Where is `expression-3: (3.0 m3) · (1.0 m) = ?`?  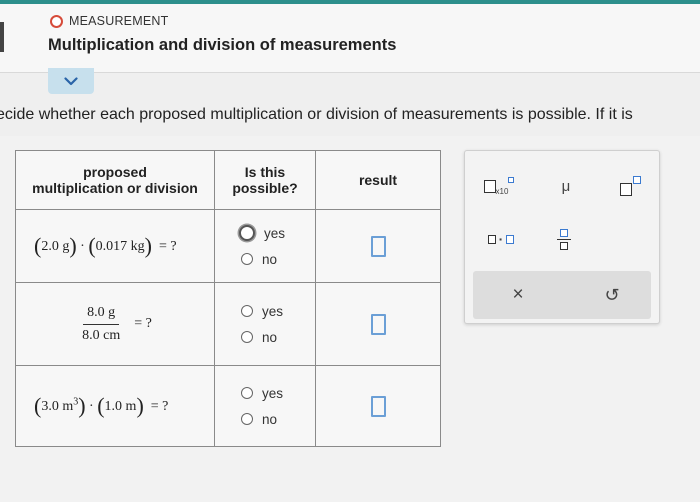
expression-3: (3.0 m3) · (1.0 m) = ? is located at coordinates (115, 406).